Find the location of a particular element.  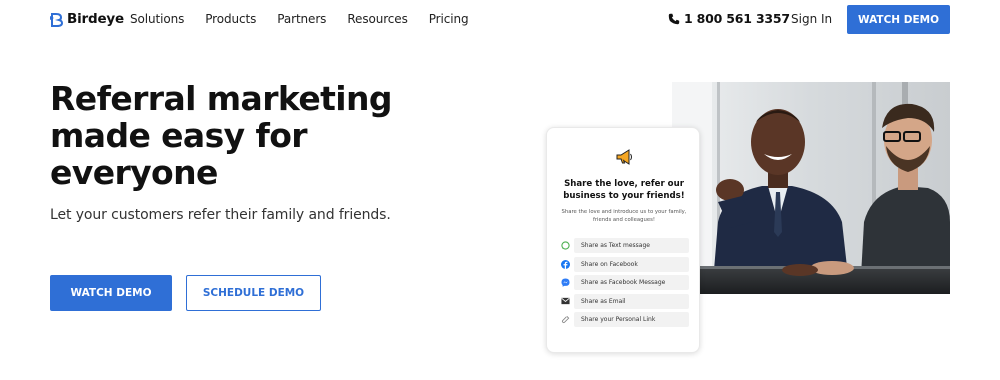

sign-in-link: Sign In is located at coordinates (811, 19).